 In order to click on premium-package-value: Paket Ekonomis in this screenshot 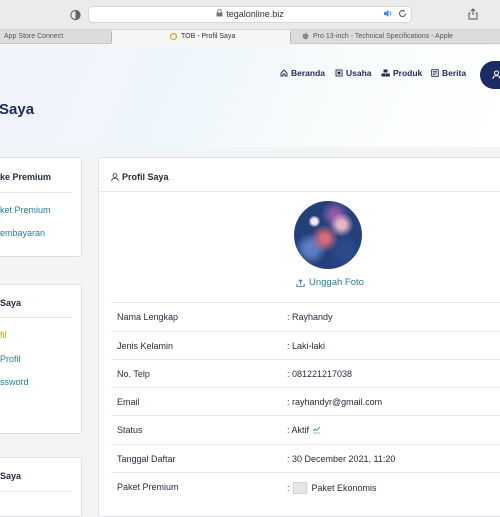, I will do `click(344, 488)`.